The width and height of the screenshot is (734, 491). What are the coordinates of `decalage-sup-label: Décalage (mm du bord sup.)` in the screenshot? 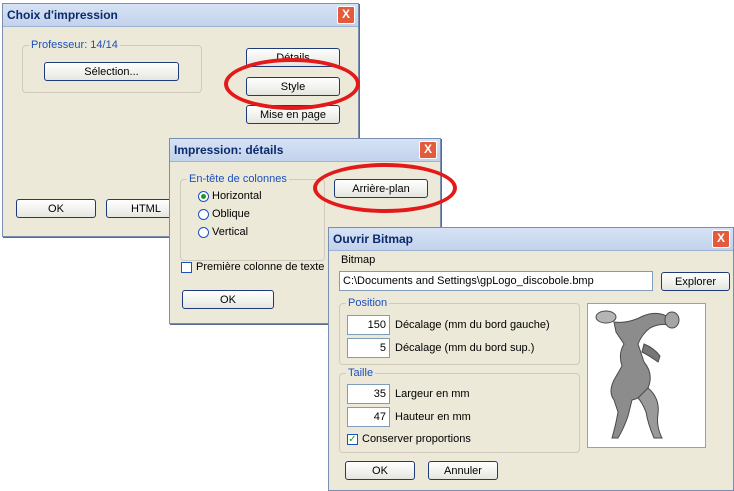 It's located at (465, 348).